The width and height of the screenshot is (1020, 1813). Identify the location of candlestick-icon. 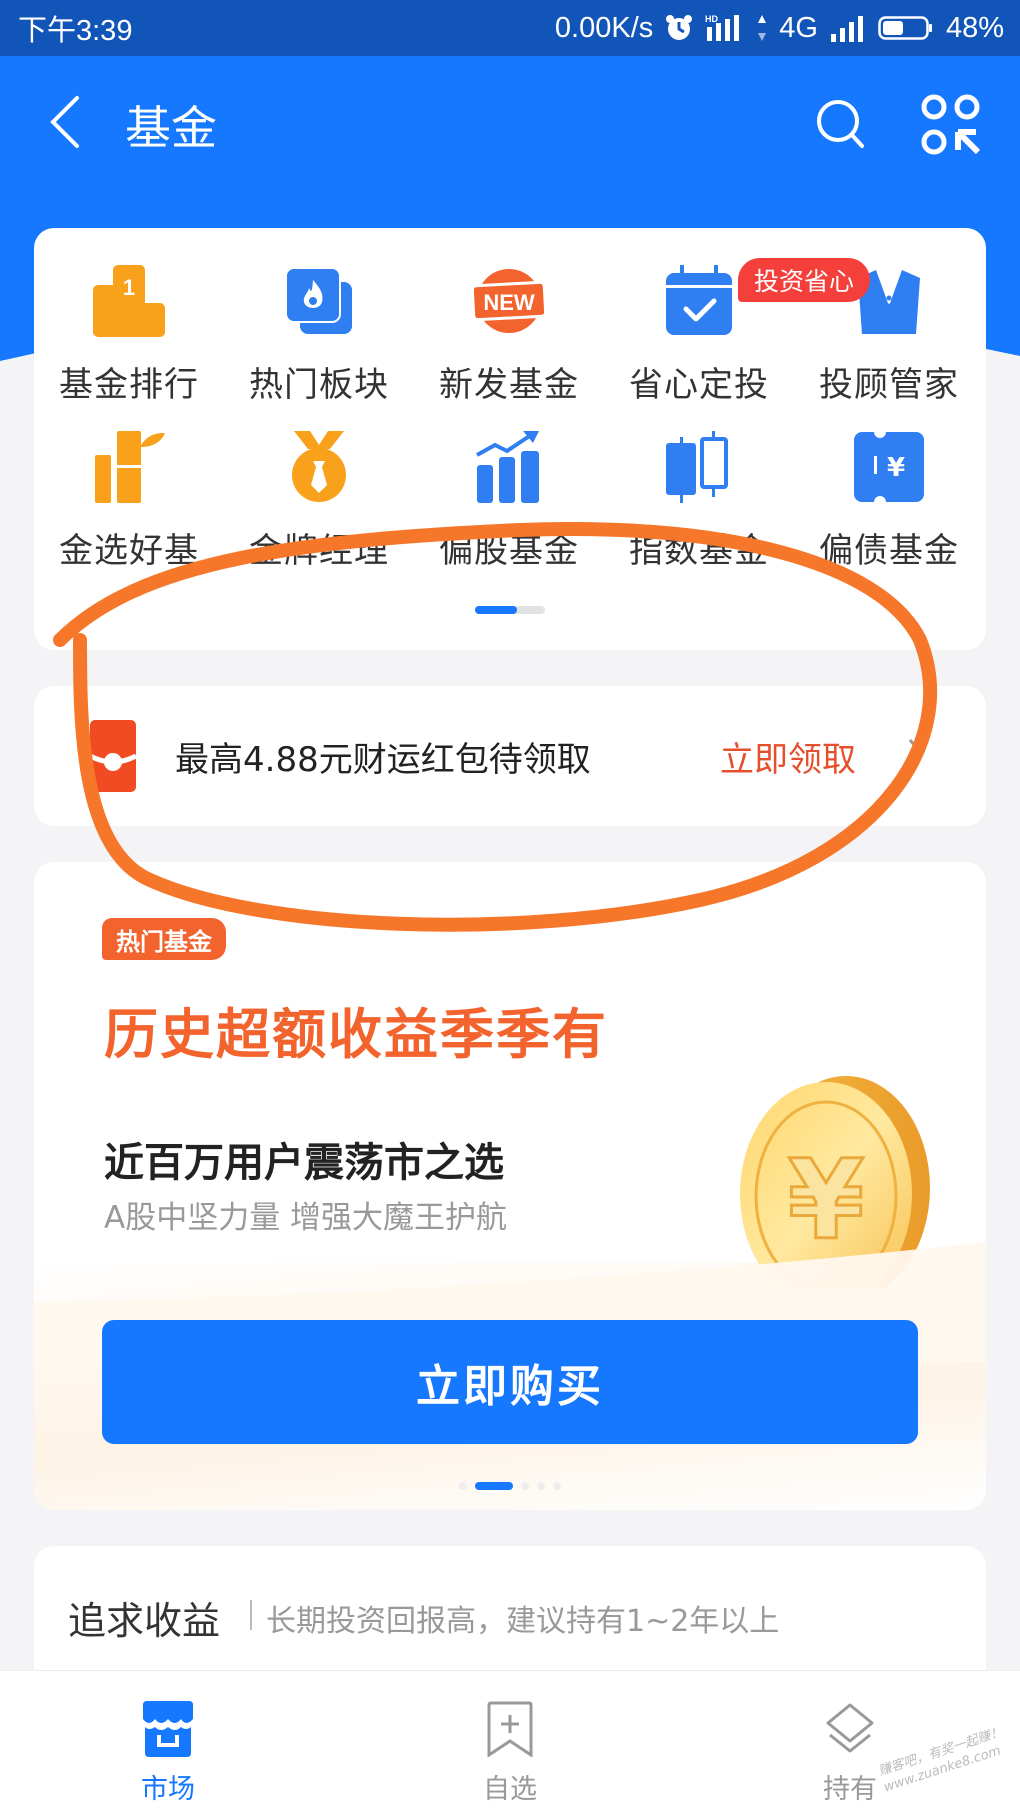
(699, 466).